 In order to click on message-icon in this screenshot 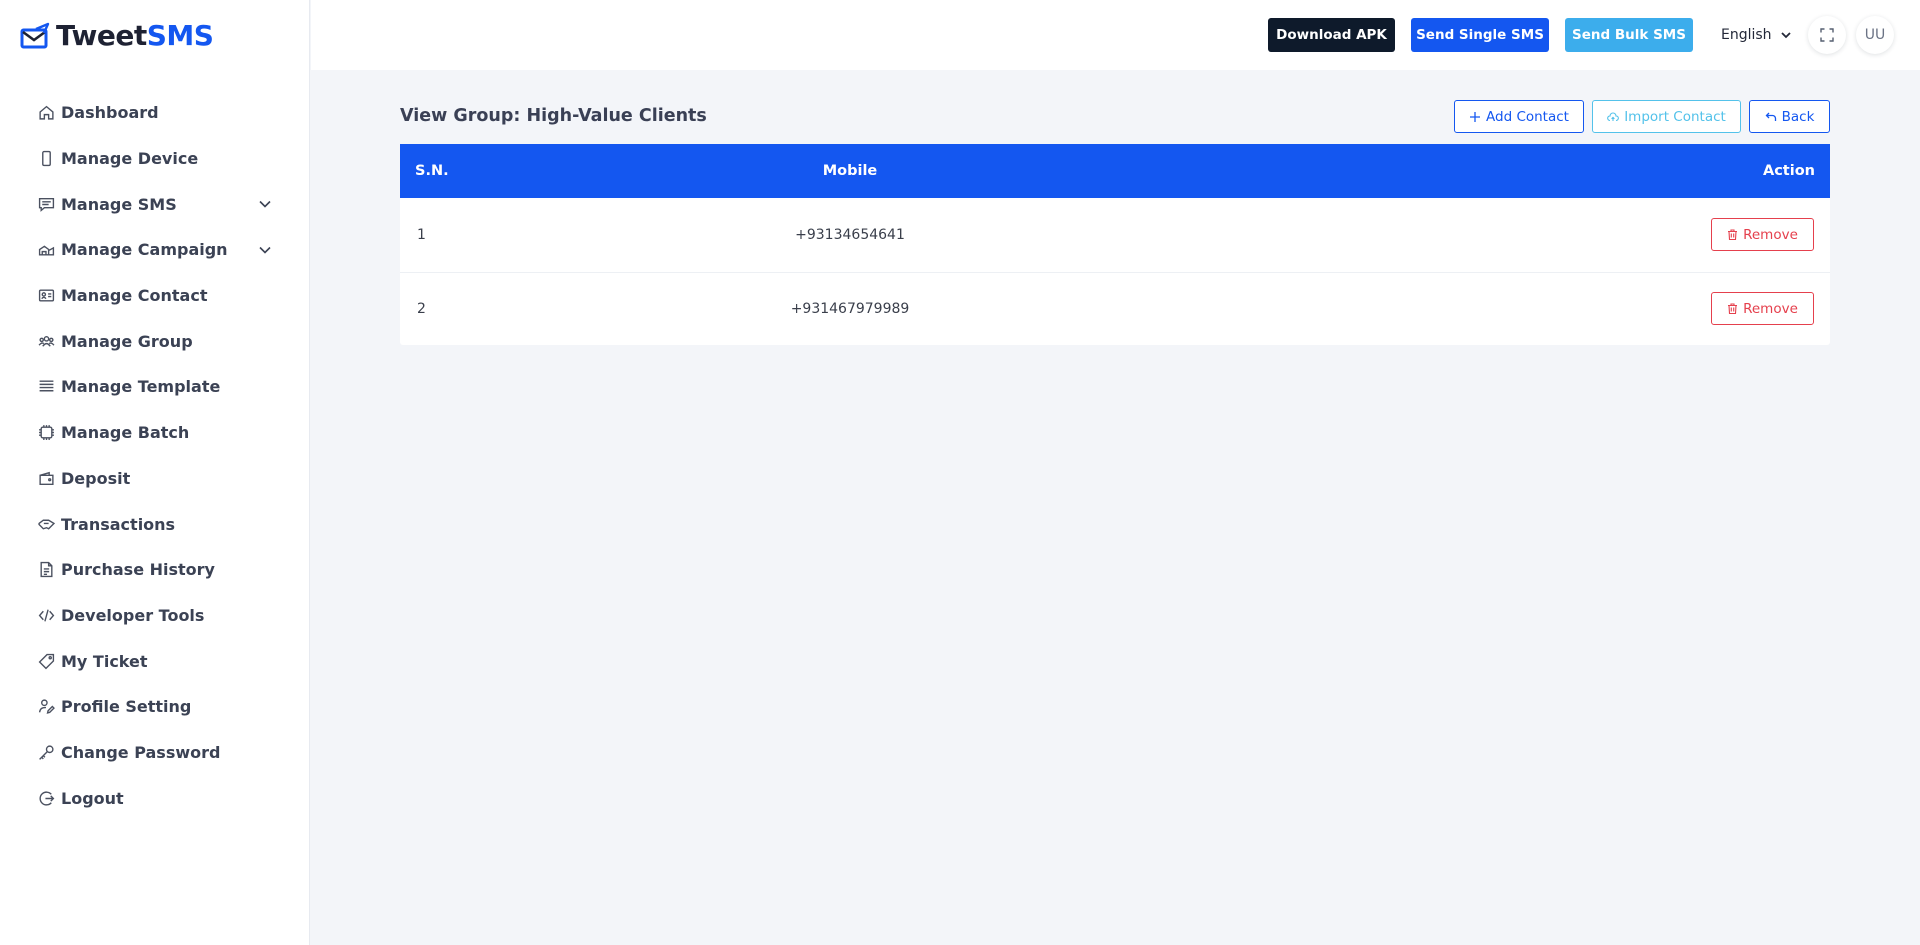, I will do `click(46, 204)`.